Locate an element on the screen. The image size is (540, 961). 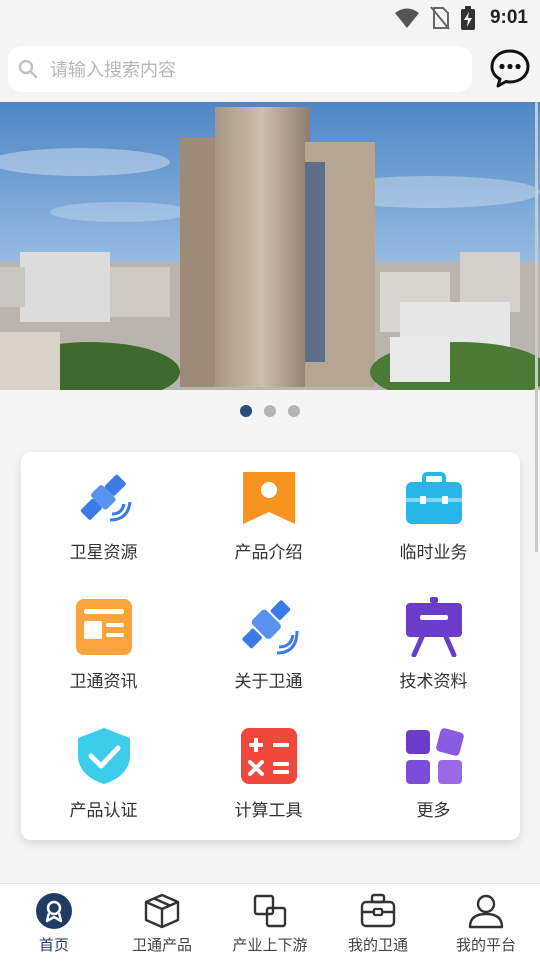
tab-products: 卫通产品 is located at coordinates (162, 922).